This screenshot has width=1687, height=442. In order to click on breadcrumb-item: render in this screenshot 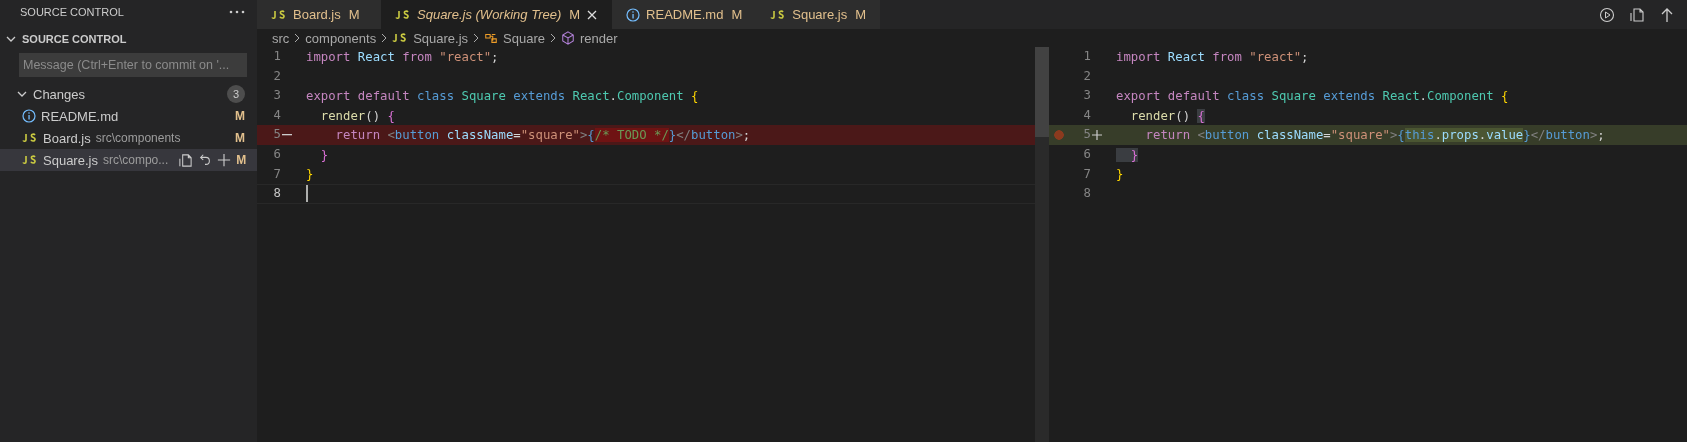, I will do `click(599, 38)`.